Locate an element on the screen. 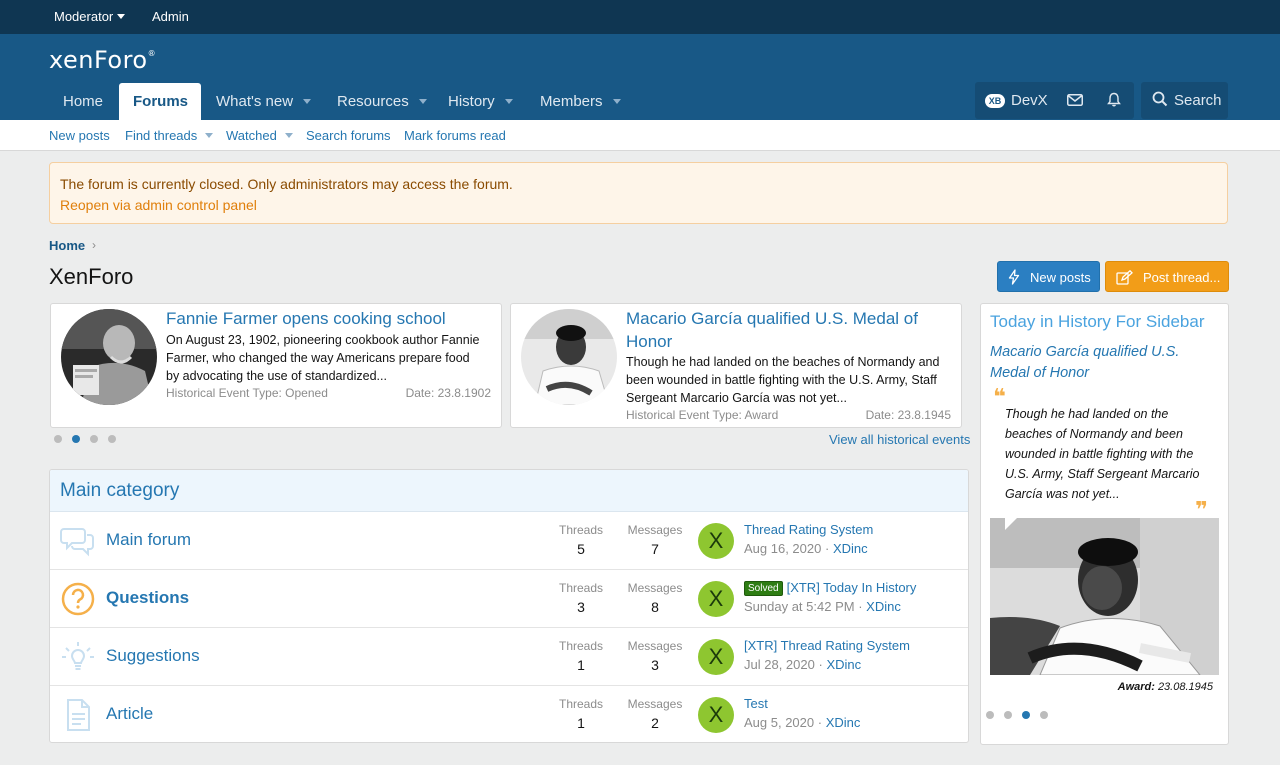 The height and width of the screenshot is (765, 1280). sidebar-award-info: Award: 23.08.1945 is located at coordinates (1165, 687).